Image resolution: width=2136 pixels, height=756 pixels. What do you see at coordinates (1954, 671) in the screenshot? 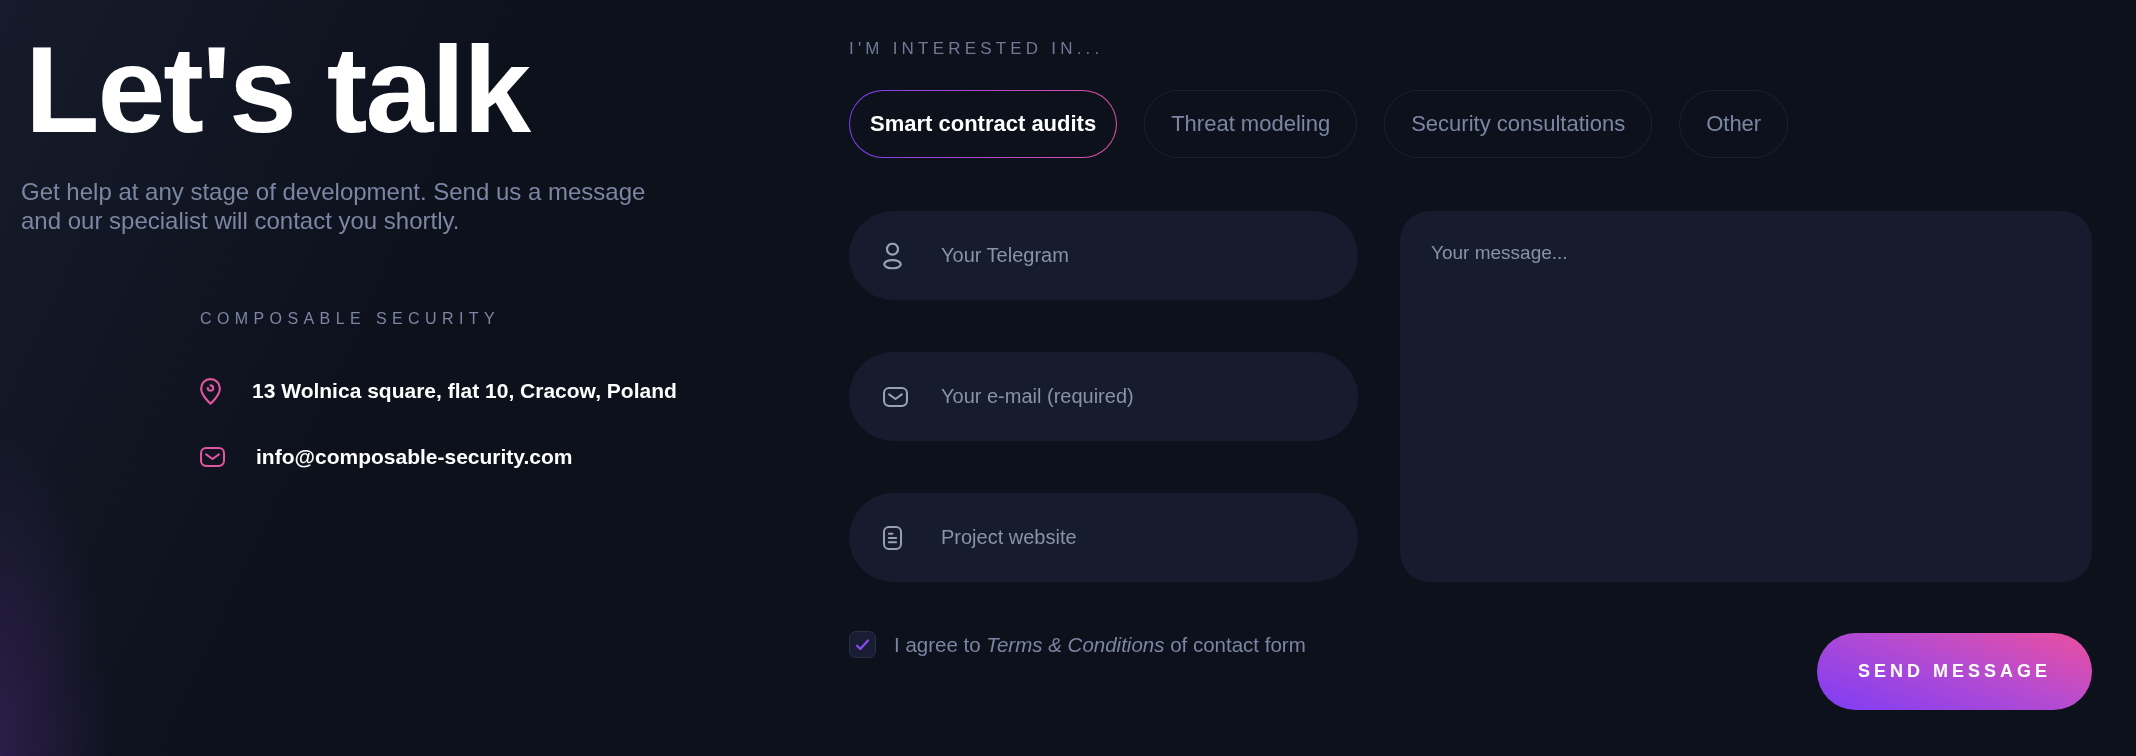
I see `send-button: SEND MESSAGE` at bounding box center [1954, 671].